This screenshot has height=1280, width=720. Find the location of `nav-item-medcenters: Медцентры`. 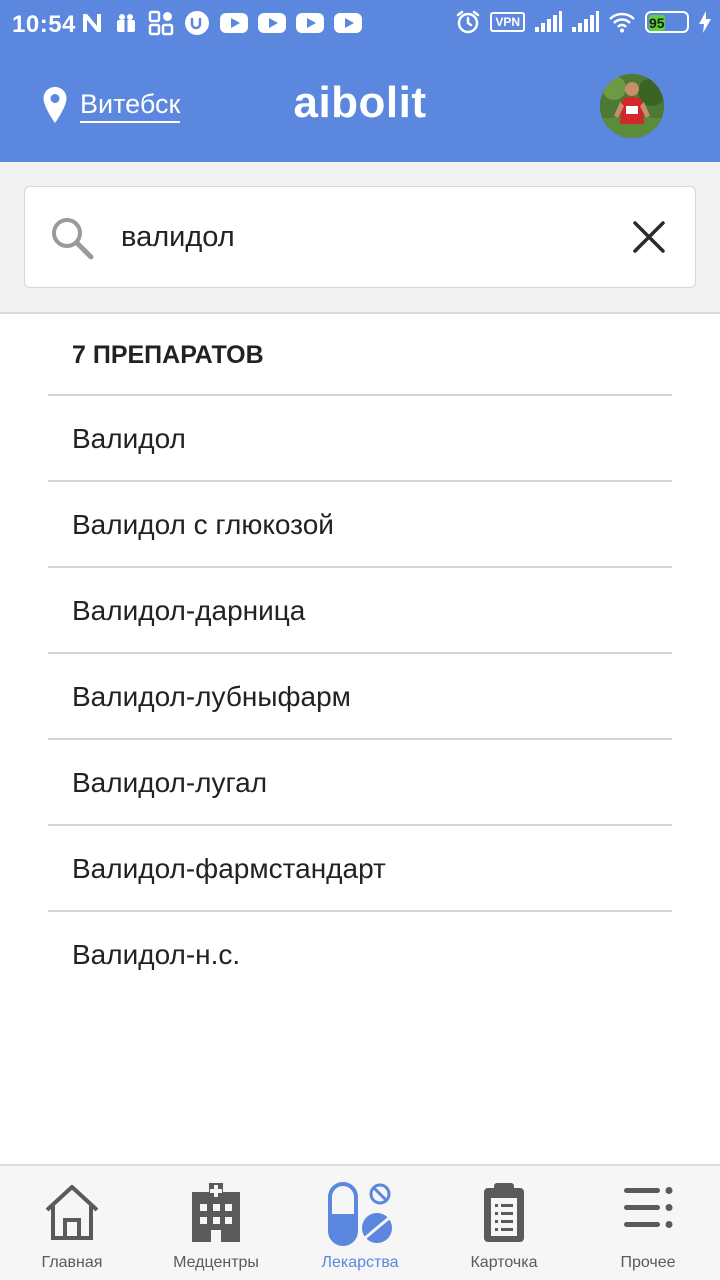

nav-item-medcenters: Медцентры is located at coordinates (216, 1223).